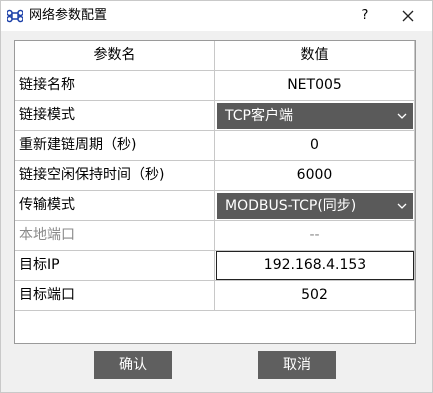 The image size is (433, 393). What do you see at coordinates (315, 236) in the screenshot?
I see `local-port-field: --` at bounding box center [315, 236].